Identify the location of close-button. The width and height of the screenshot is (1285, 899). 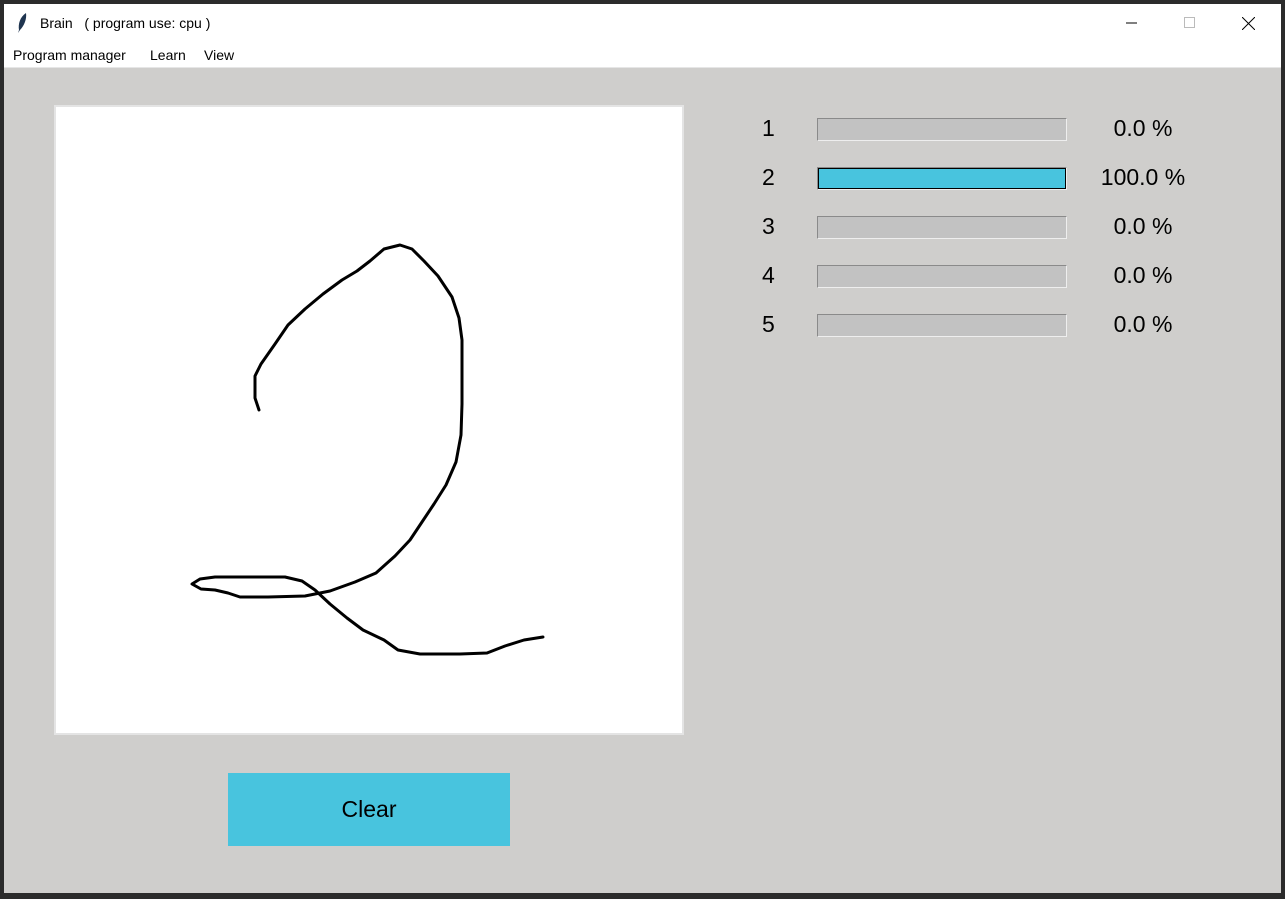
(1248, 23).